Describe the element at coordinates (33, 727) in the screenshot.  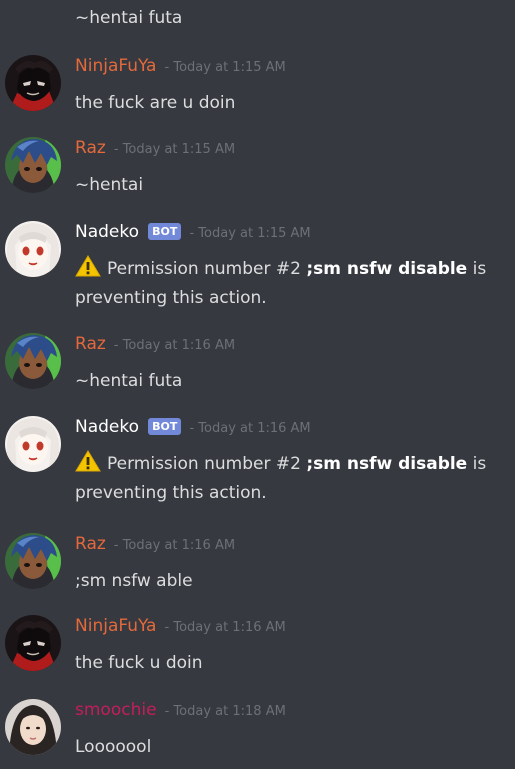
I see `smoochie-avatar` at that location.